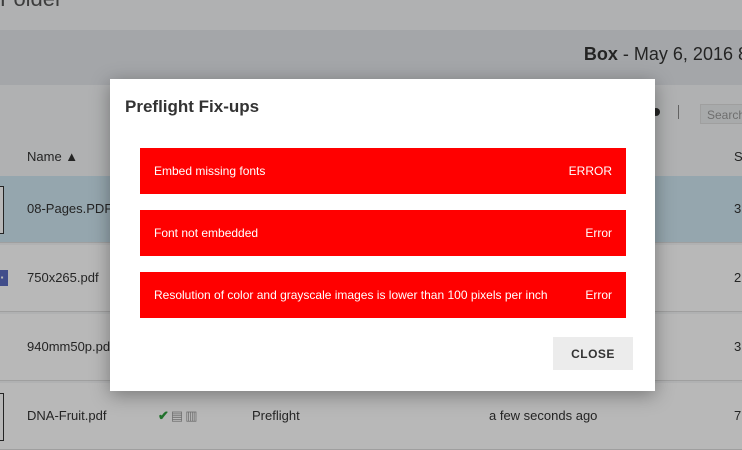 The width and height of the screenshot is (742, 450). I want to click on close-button: CLOSE, so click(593, 353).